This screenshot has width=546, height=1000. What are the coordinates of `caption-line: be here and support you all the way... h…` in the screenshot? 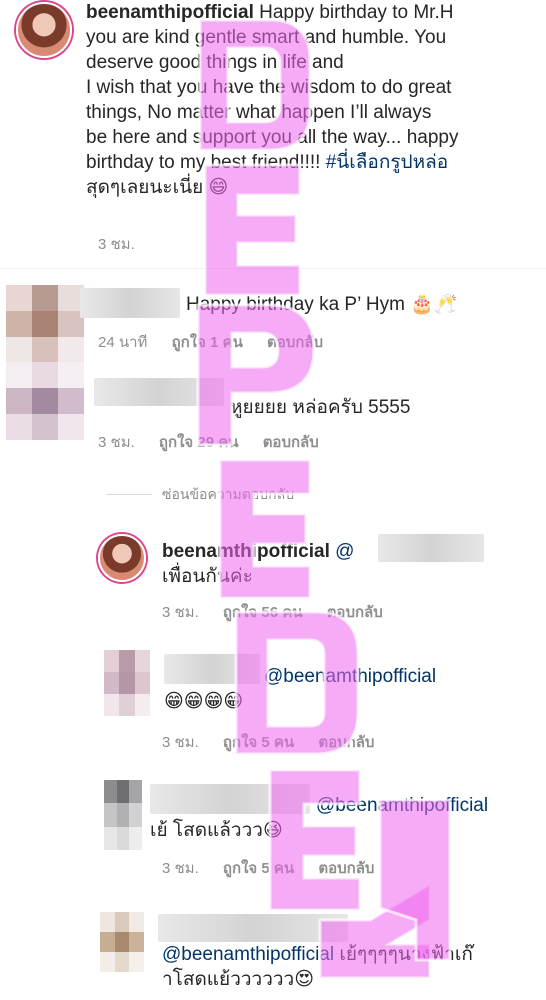 It's located at (272, 137).